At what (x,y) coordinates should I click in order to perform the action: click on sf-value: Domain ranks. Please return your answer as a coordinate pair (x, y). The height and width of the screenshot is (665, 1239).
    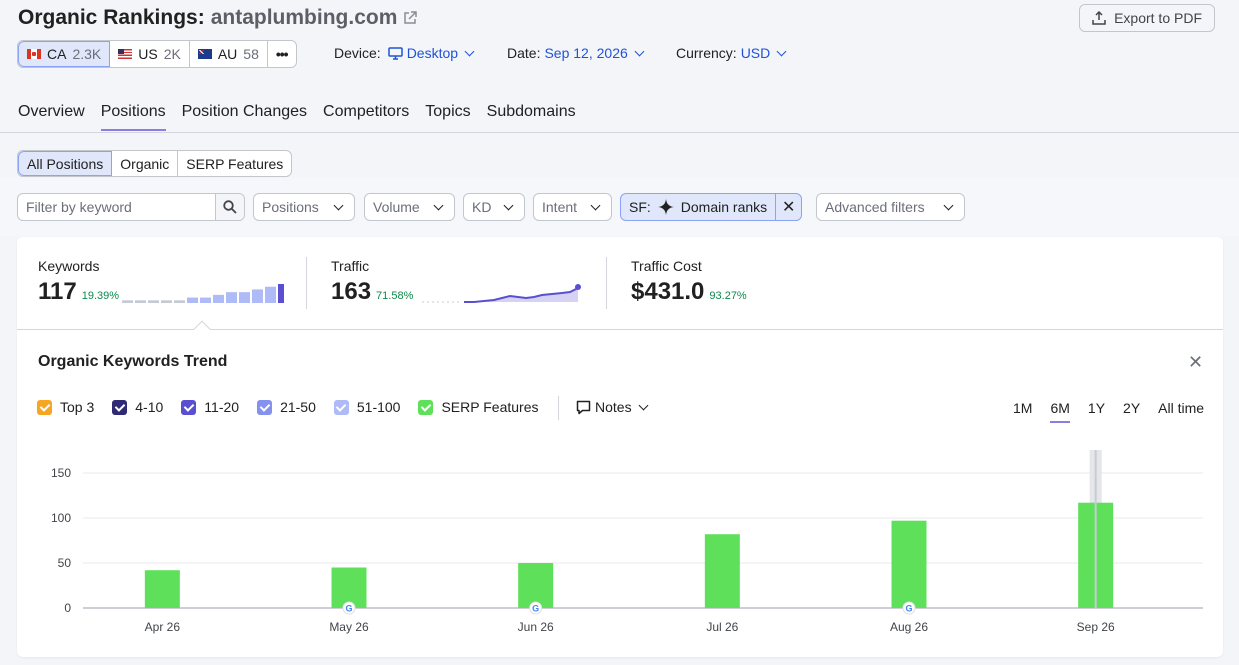
    Looking at the image, I should click on (724, 207).